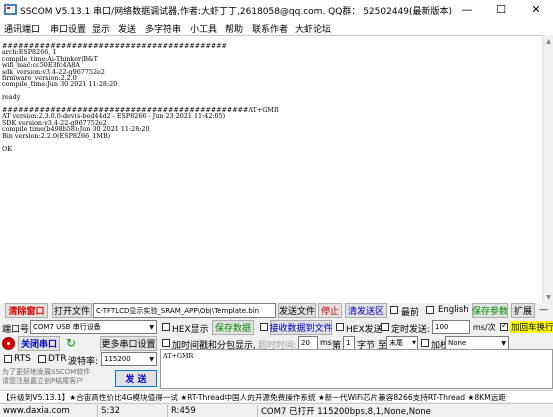 Image resolution: width=553 pixels, height=417 pixels. Describe the element at coordinates (213, 411) in the screenshot. I see `status-received: R:459` at that location.